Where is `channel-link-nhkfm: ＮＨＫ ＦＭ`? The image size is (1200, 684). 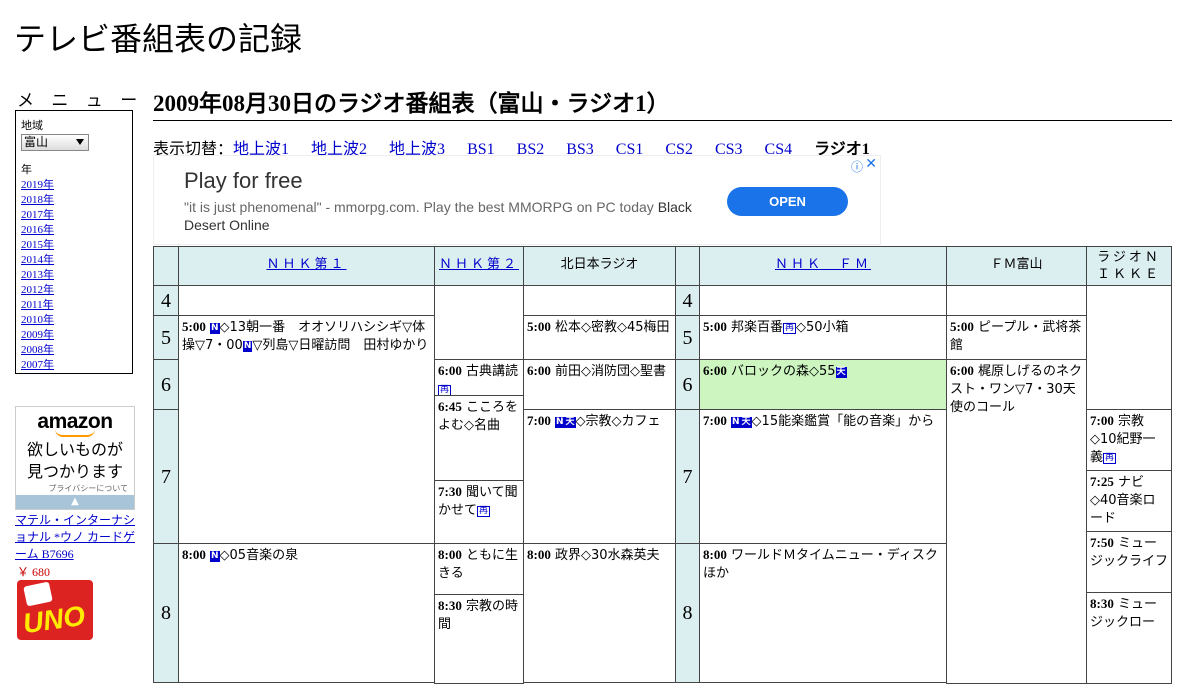
channel-link-nhkfm: ＮＨＫ ＦＭ is located at coordinates (823, 264).